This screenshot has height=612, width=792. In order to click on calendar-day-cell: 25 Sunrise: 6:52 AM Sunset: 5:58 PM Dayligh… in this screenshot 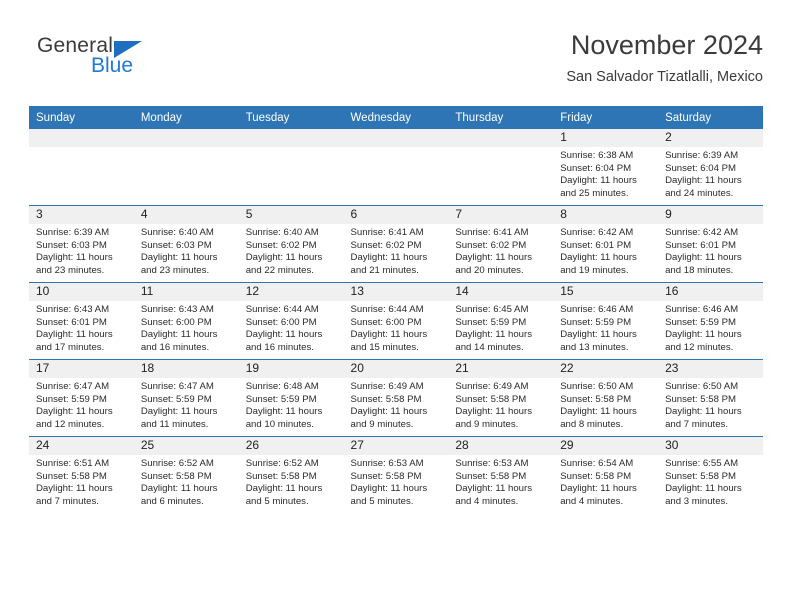, I will do `click(186, 474)`.